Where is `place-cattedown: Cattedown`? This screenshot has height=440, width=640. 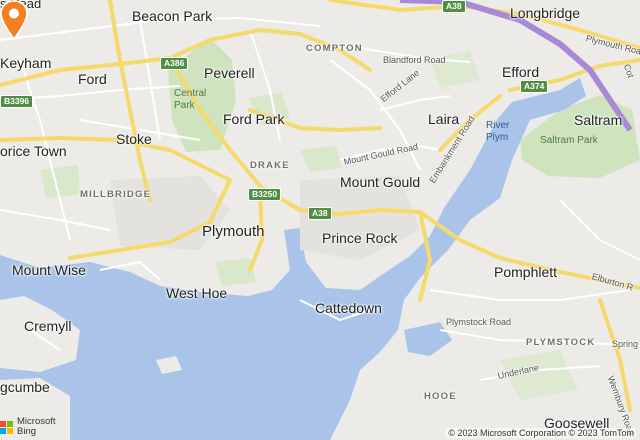 place-cattedown: Cattedown is located at coordinates (348, 308).